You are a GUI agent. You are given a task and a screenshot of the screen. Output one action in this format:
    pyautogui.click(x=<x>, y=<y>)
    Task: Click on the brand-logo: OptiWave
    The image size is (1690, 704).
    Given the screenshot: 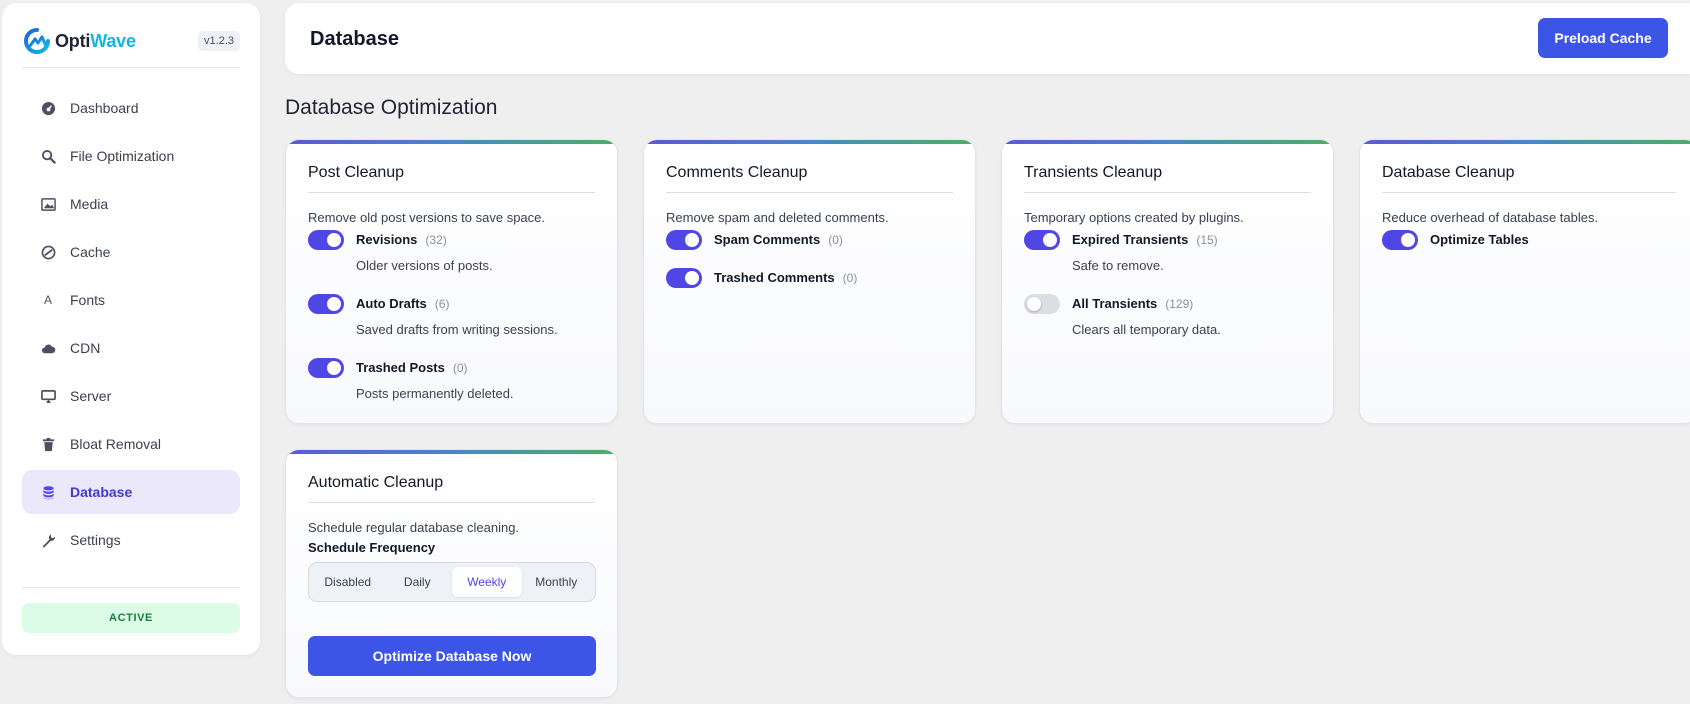 What is the action you would take?
    pyautogui.click(x=80, y=41)
    